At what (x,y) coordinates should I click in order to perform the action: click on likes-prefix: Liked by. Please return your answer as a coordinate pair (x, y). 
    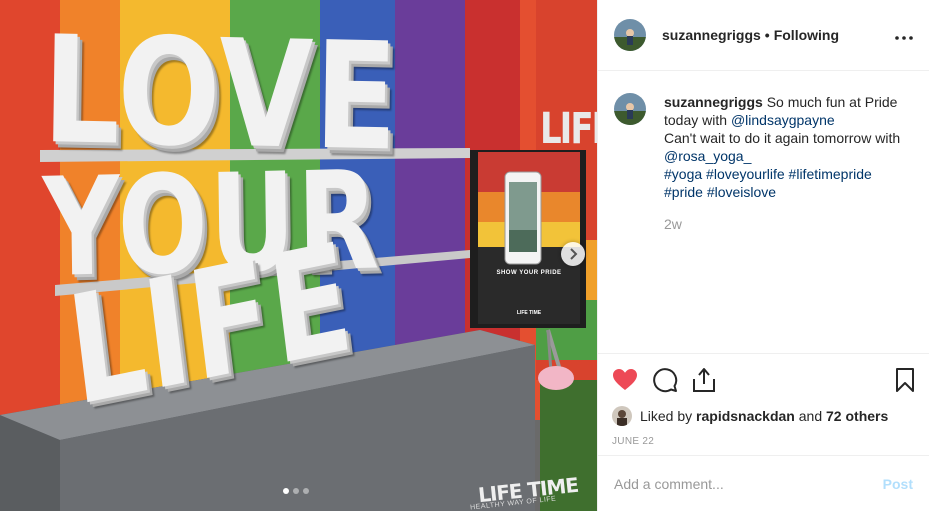
    Looking at the image, I should click on (668, 416).